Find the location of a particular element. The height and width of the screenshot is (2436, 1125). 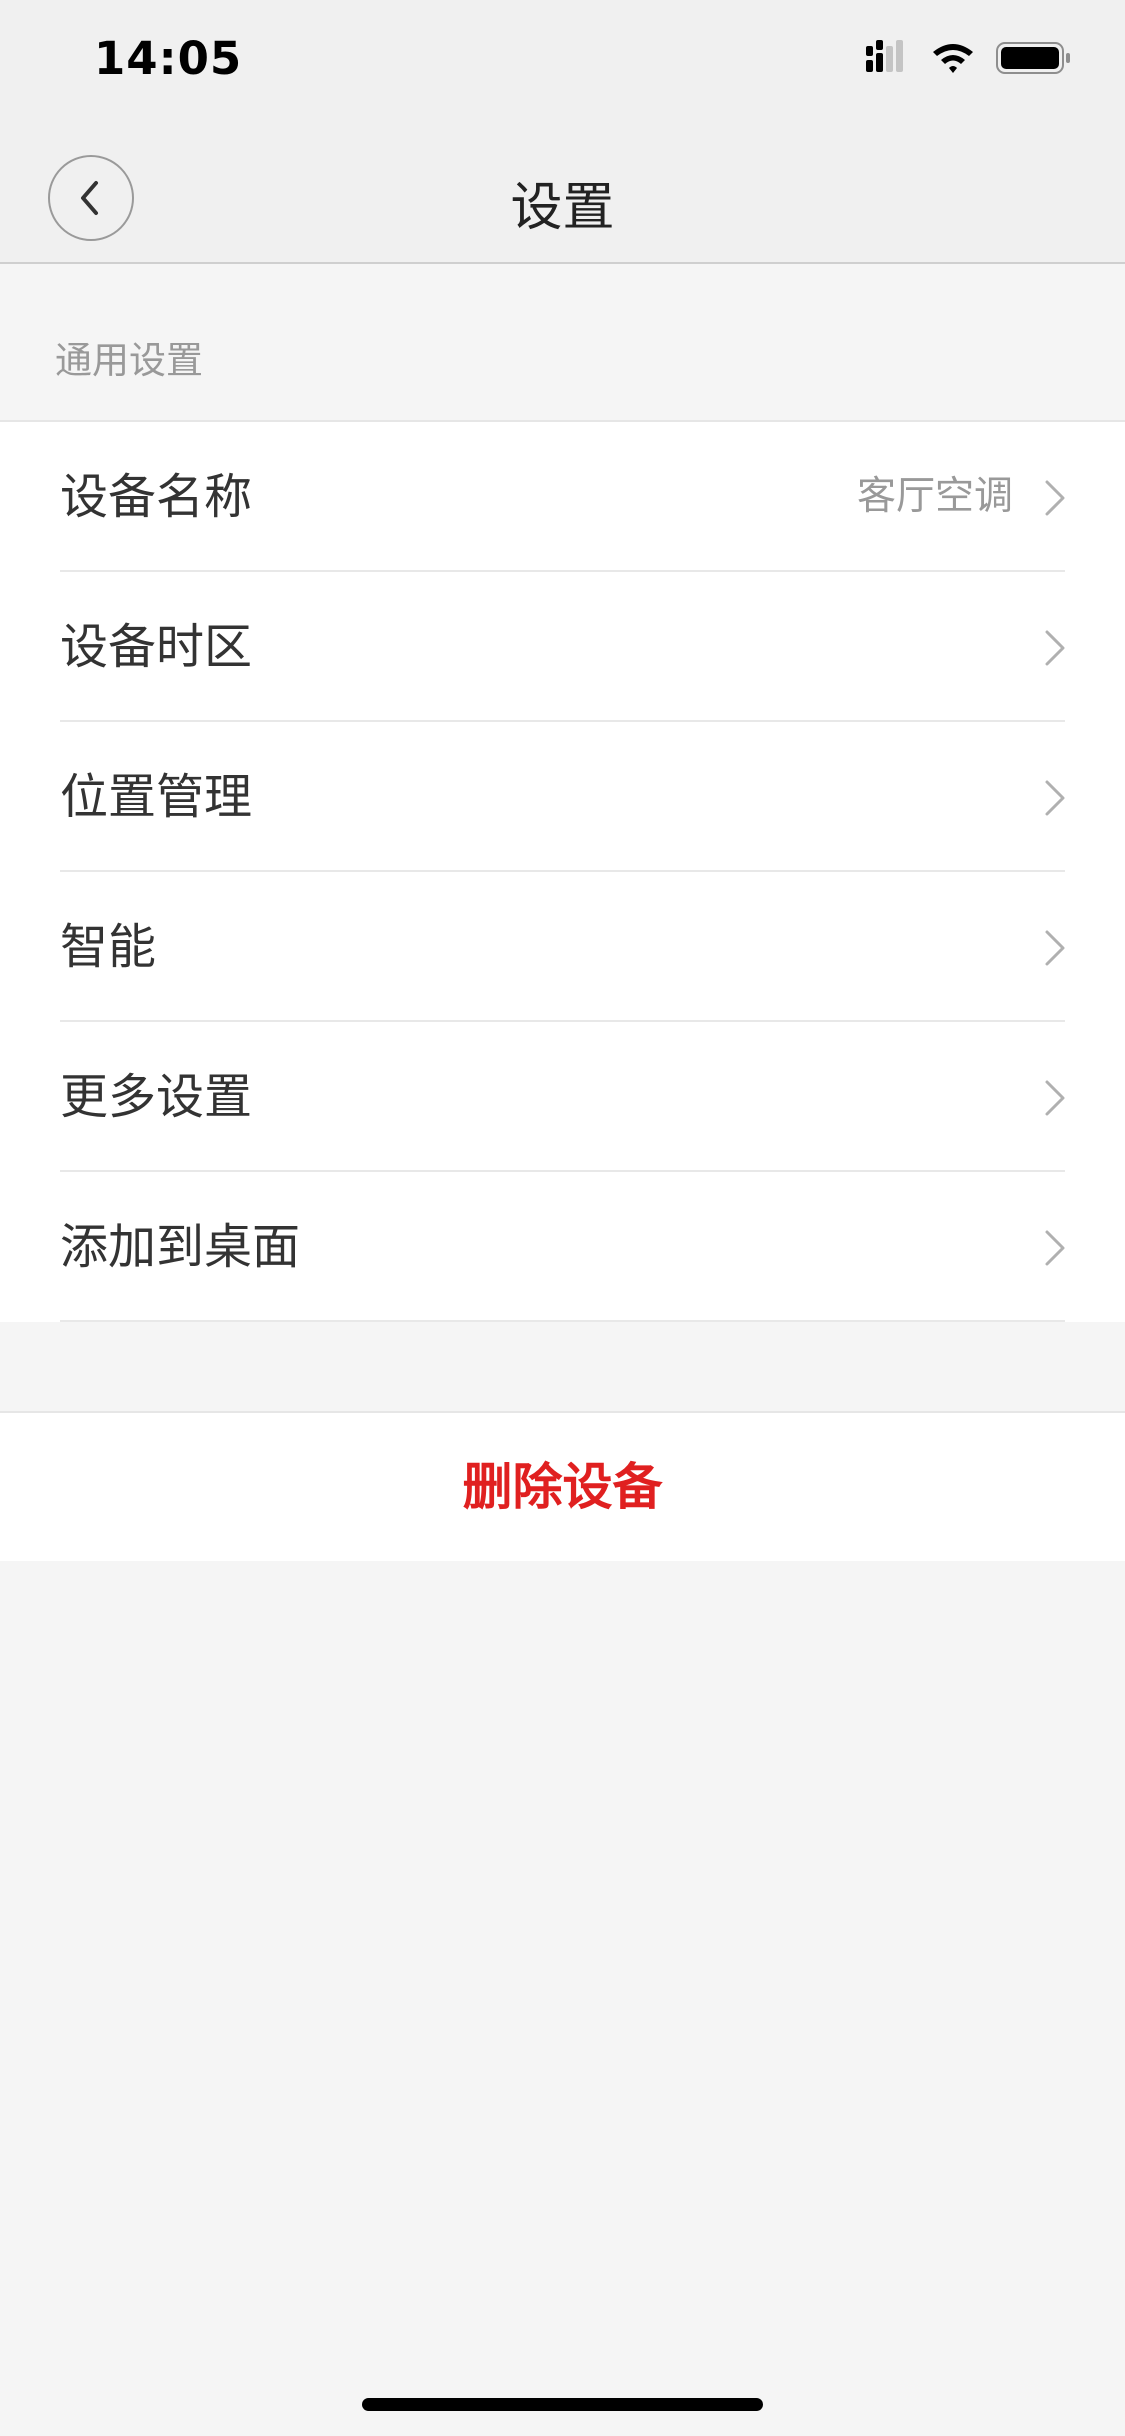

wifi-icon is located at coordinates (953, 58).